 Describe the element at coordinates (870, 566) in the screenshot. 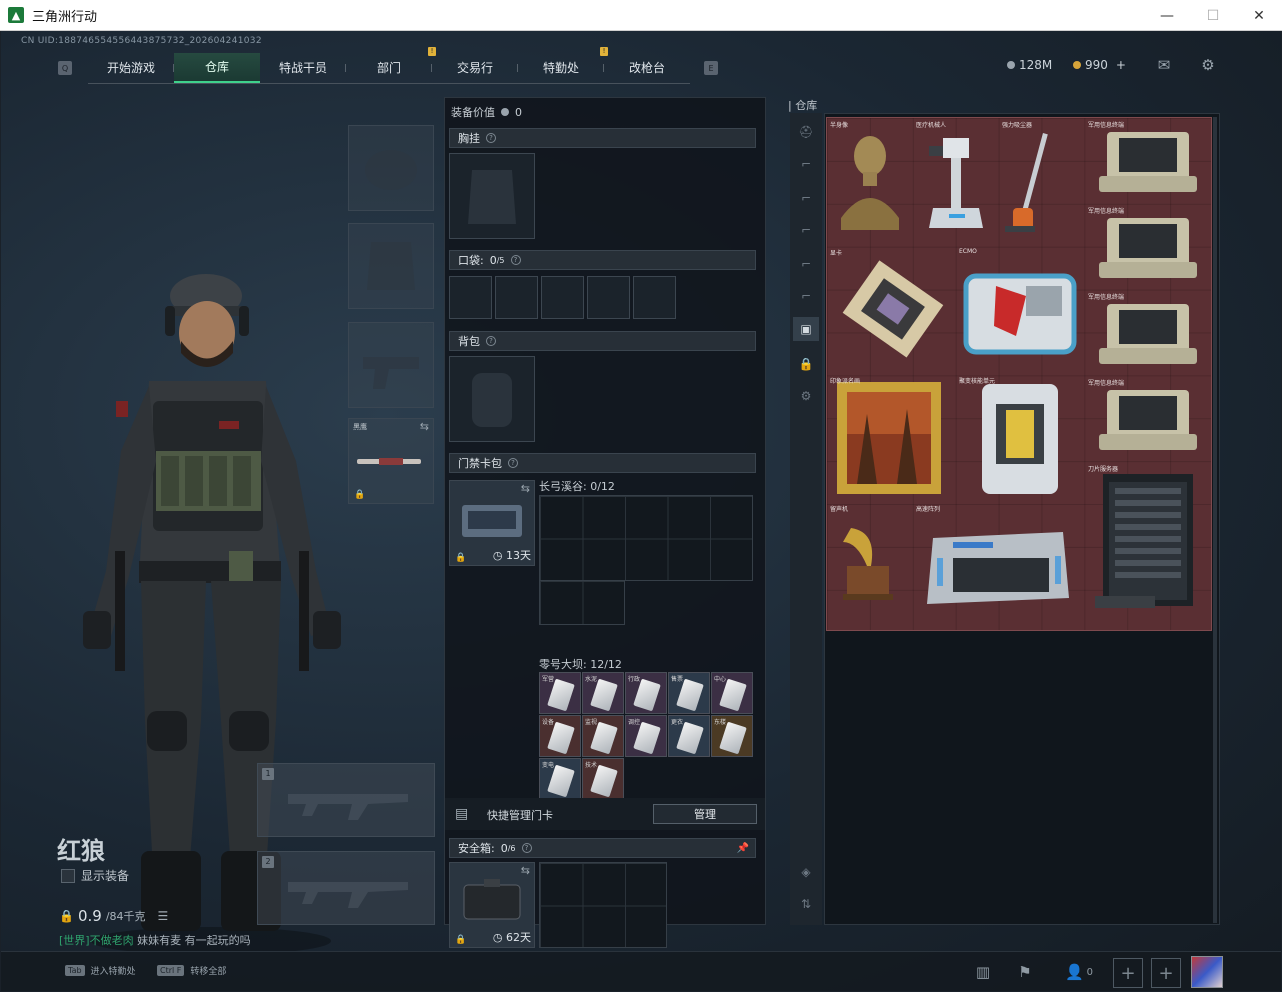

I see `warehouse-item-gramophone: 留声机` at that location.